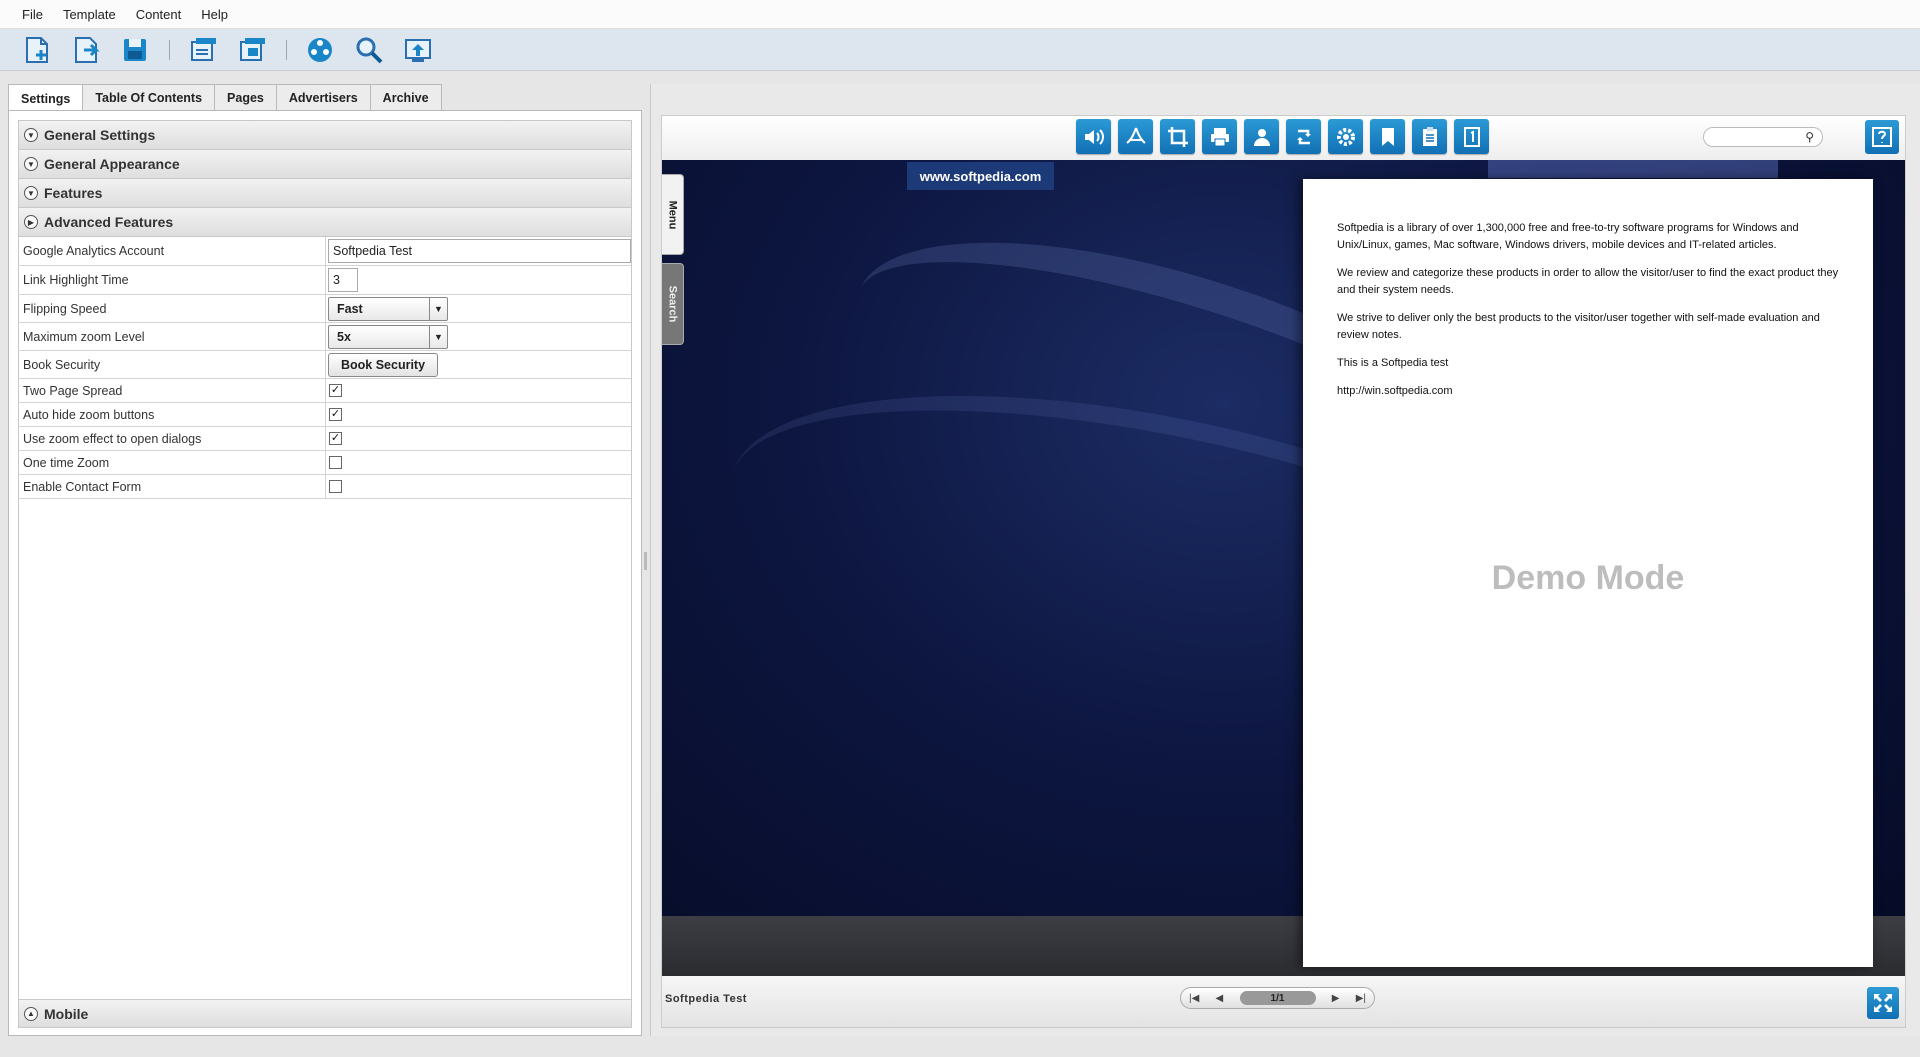 Image resolution: width=1920 pixels, height=1057 pixels. I want to click on pdf-icon, so click(1135, 135).